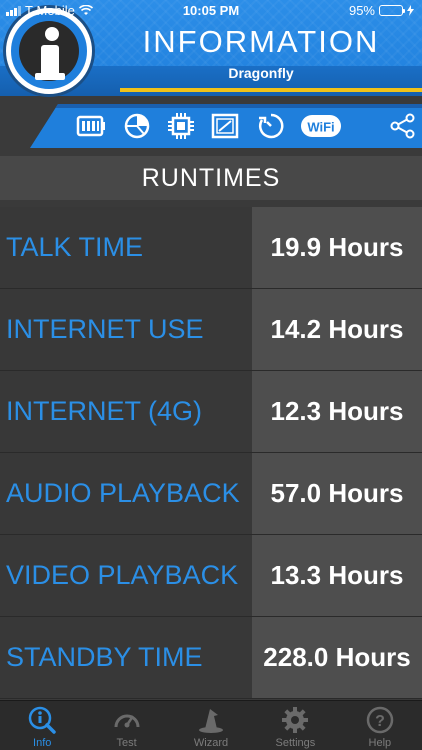  I want to click on tab-label: Test, so click(126, 743).